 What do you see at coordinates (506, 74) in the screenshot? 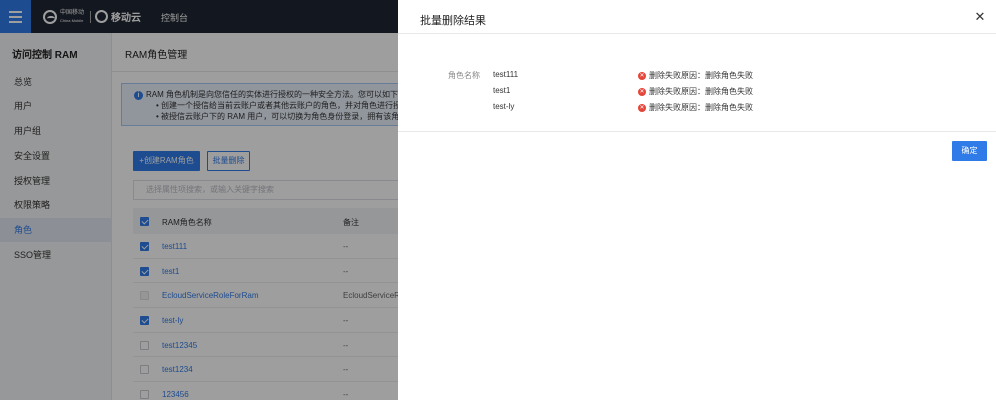
I see `result-role-name: test111` at bounding box center [506, 74].